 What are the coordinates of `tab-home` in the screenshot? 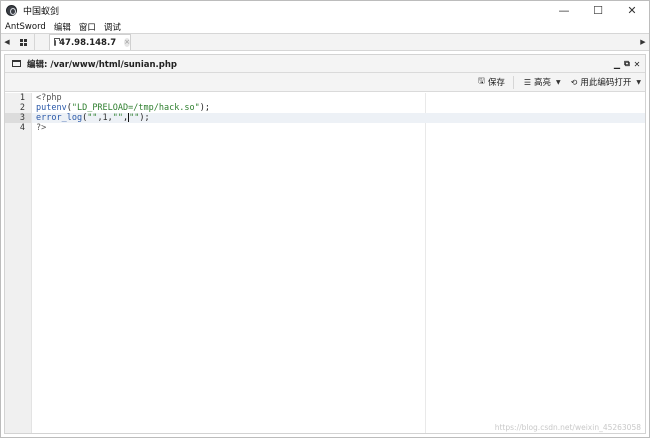 It's located at (24, 42).